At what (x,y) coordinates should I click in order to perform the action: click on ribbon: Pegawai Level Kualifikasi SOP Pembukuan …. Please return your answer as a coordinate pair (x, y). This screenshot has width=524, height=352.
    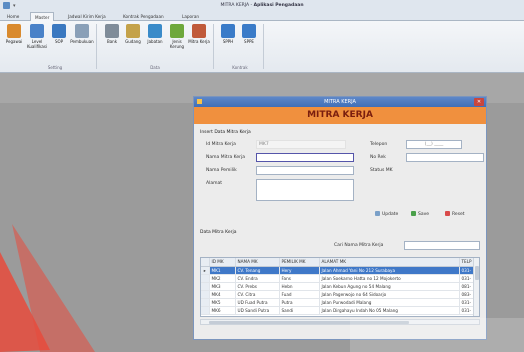
    Looking at the image, I should click on (262, 47).